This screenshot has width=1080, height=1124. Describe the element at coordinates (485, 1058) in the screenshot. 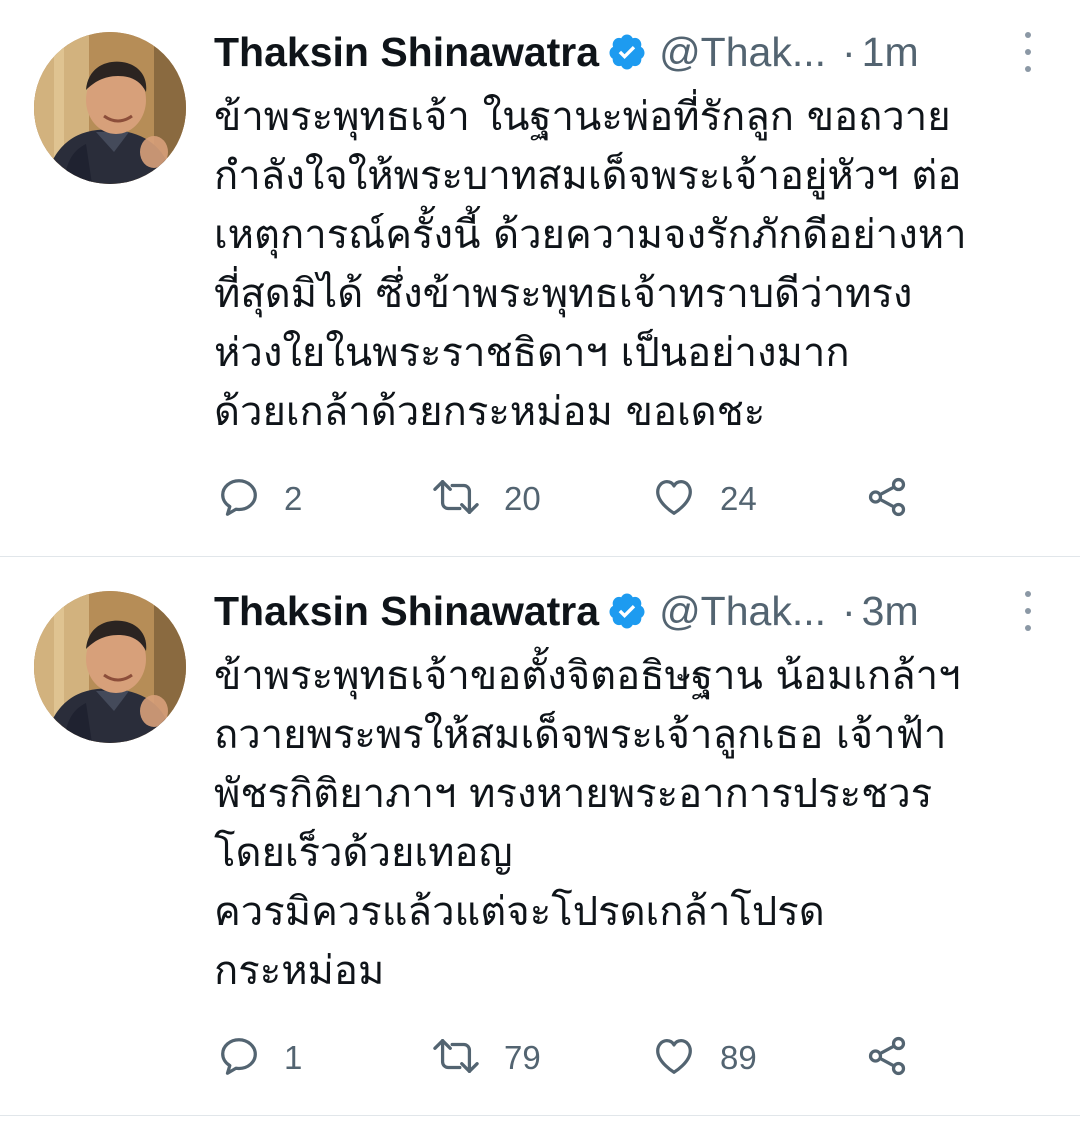

I see `retweet-button: 79` at that location.